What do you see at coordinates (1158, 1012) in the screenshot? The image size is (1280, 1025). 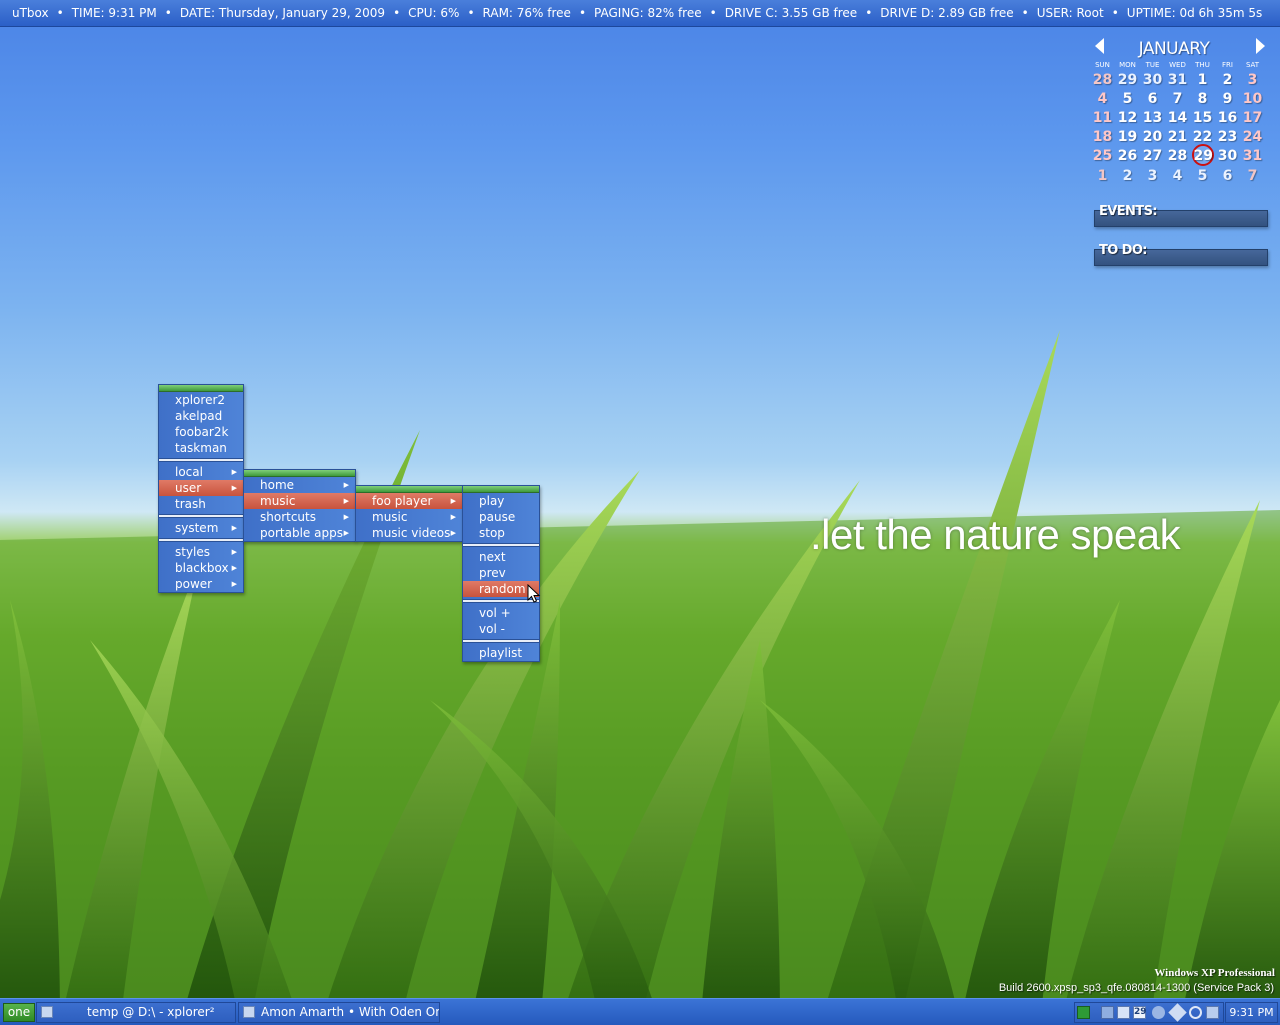 I see `tray-volume-icon` at bounding box center [1158, 1012].